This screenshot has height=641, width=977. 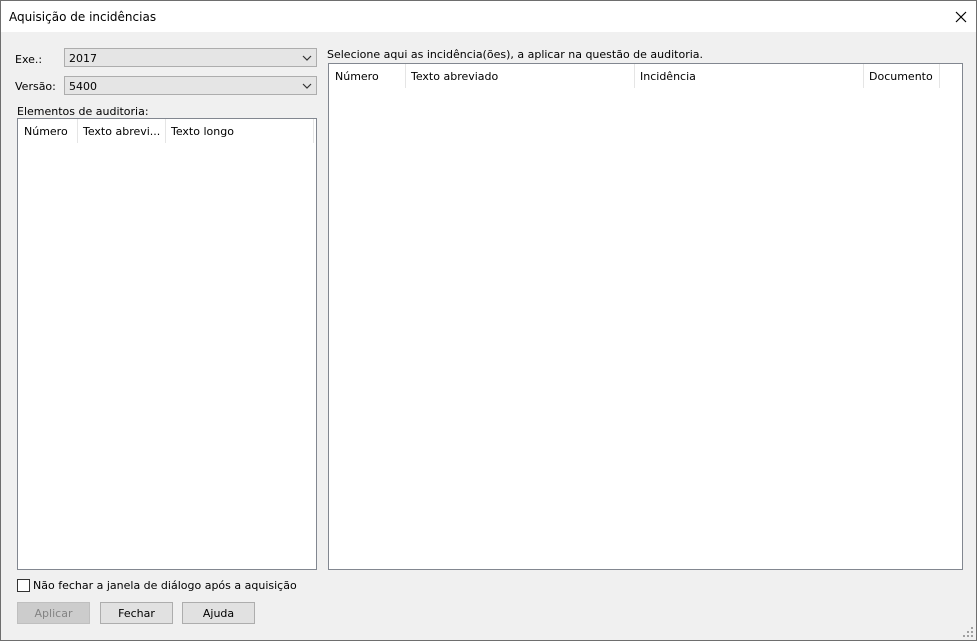 I want to click on keep-open-checkbox, so click(x=23, y=585).